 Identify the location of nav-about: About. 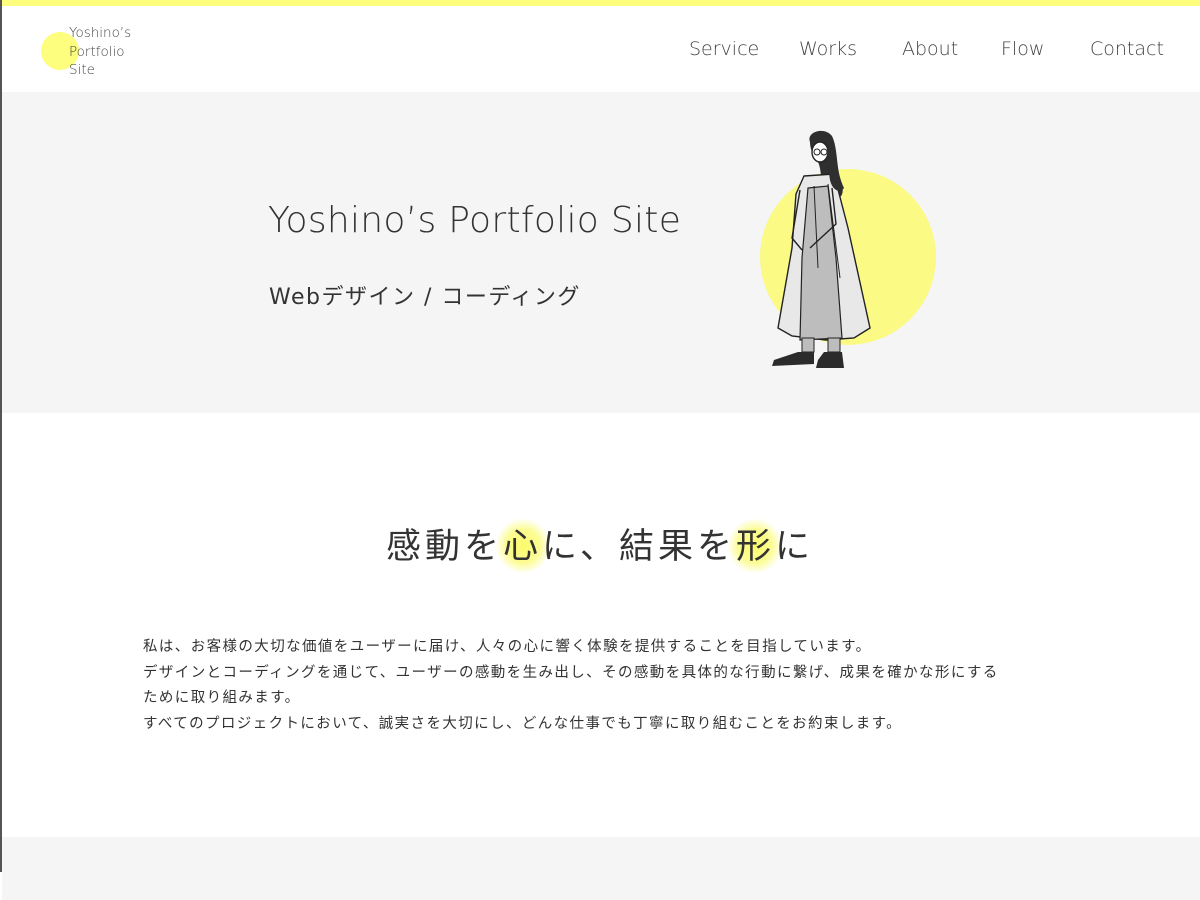
(930, 49).